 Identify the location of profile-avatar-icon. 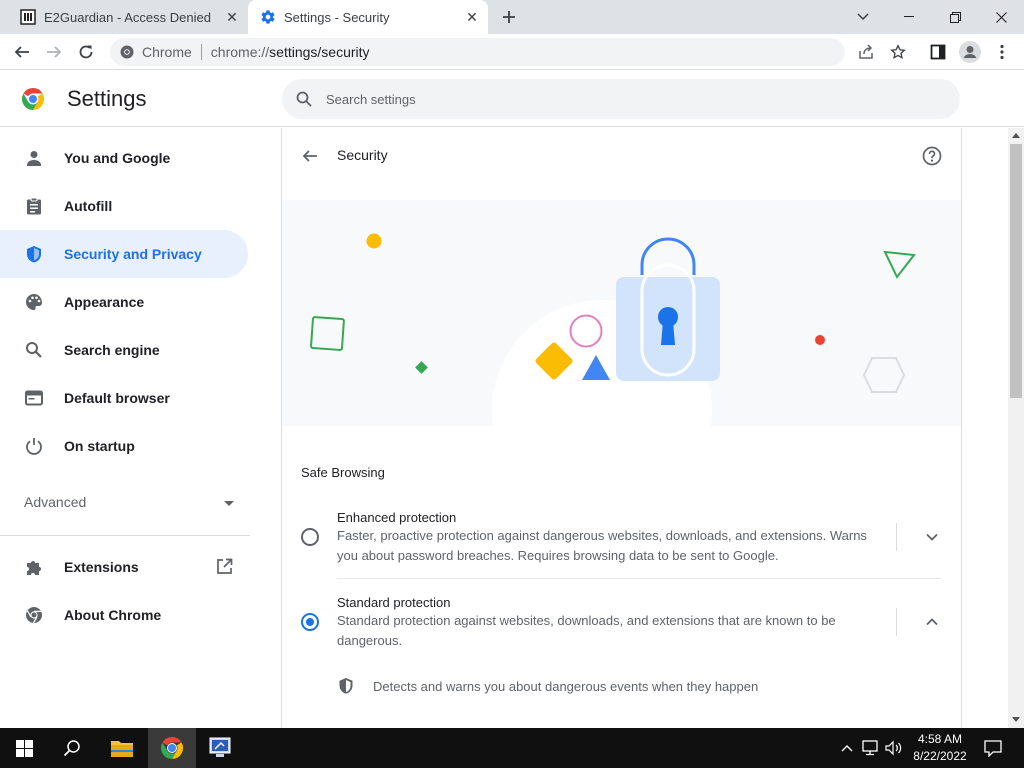
(970, 52).